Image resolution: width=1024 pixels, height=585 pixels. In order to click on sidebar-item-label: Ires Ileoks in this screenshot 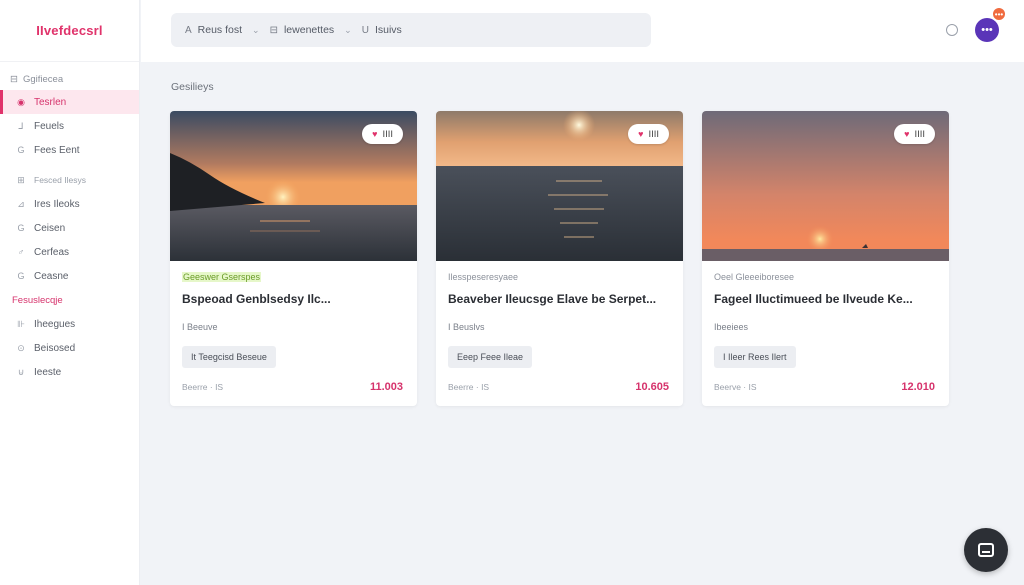, I will do `click(57, 204)`.